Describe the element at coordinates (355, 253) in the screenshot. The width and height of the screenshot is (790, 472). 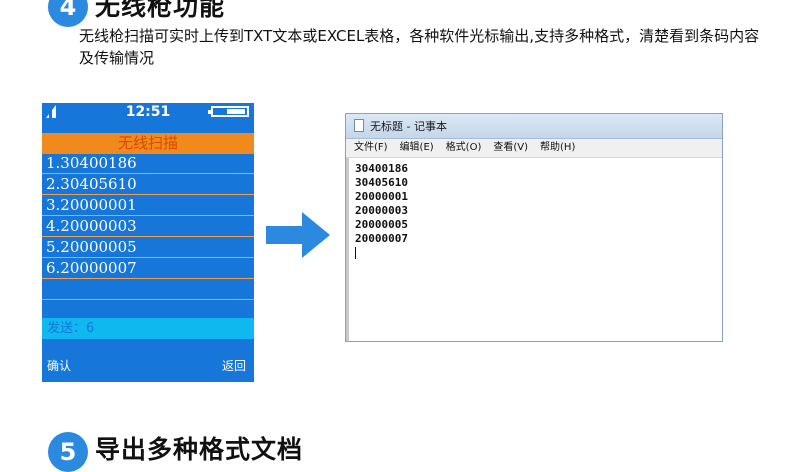
I see `text-caret` at that location.